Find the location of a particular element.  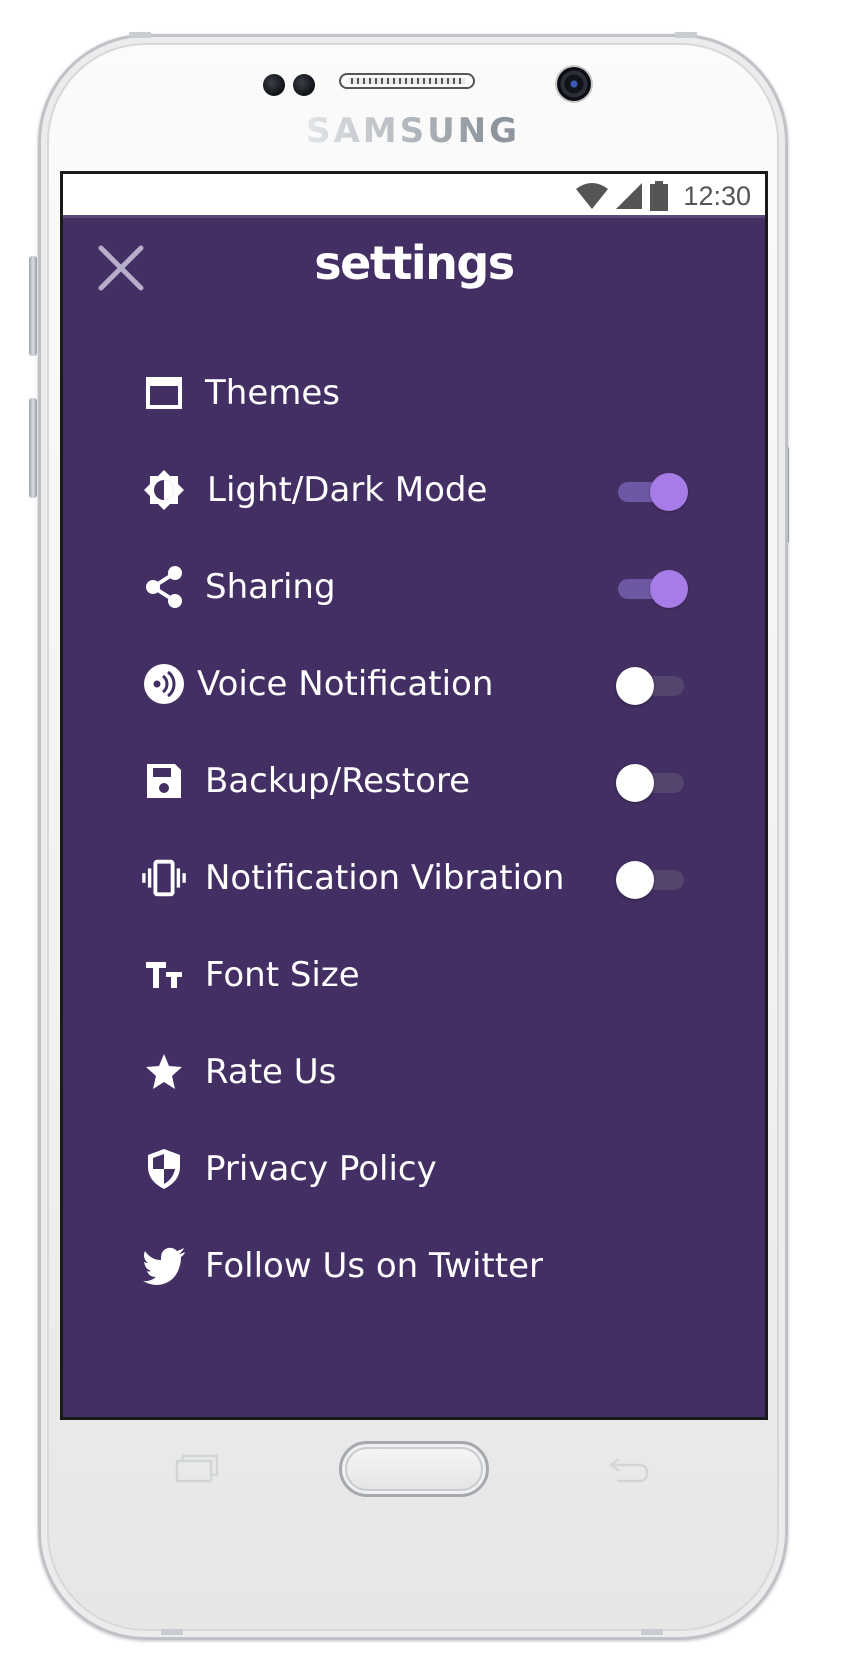

cell-signal-icon is located at coordinates (629, 196).